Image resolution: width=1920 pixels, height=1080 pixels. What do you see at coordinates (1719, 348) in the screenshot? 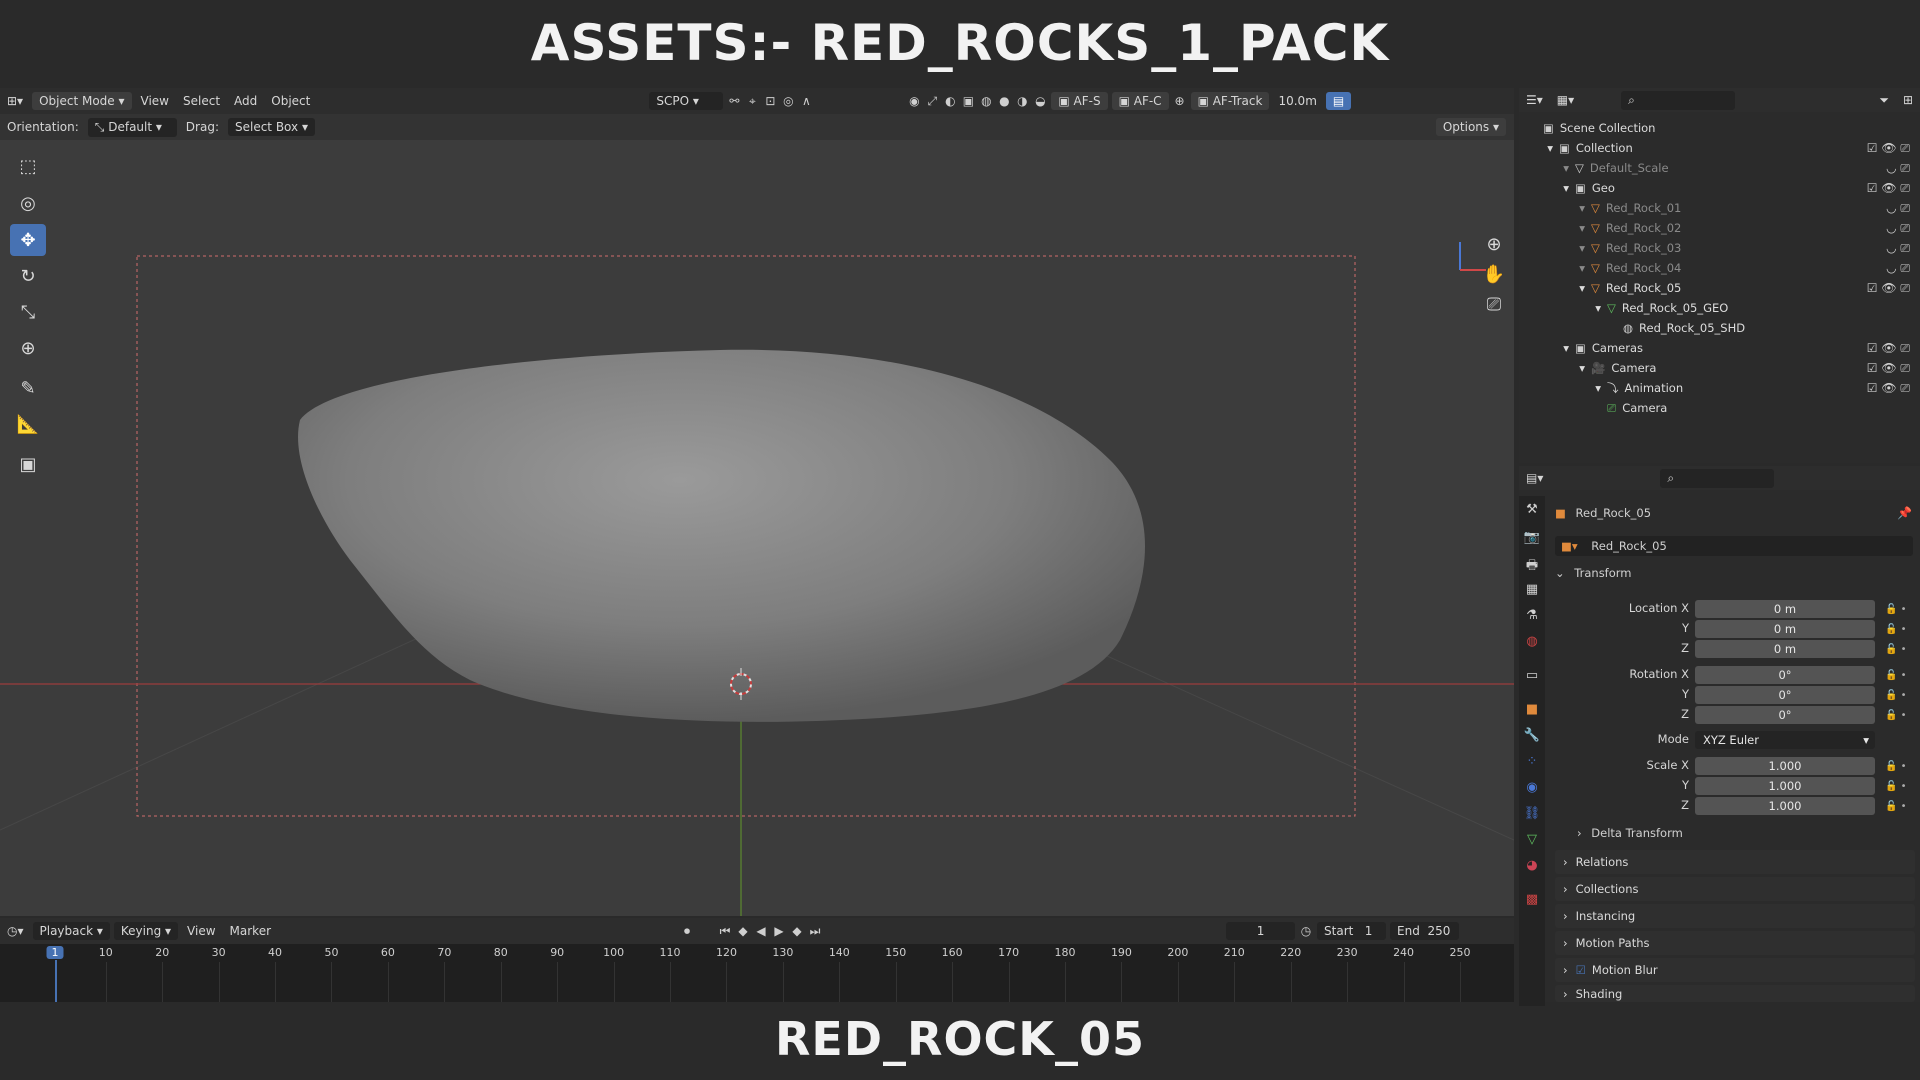
I see `outliner-row: ▾ ▣ Cameras ☑ 👁 ⎚` at bounding box center [1719, 348].